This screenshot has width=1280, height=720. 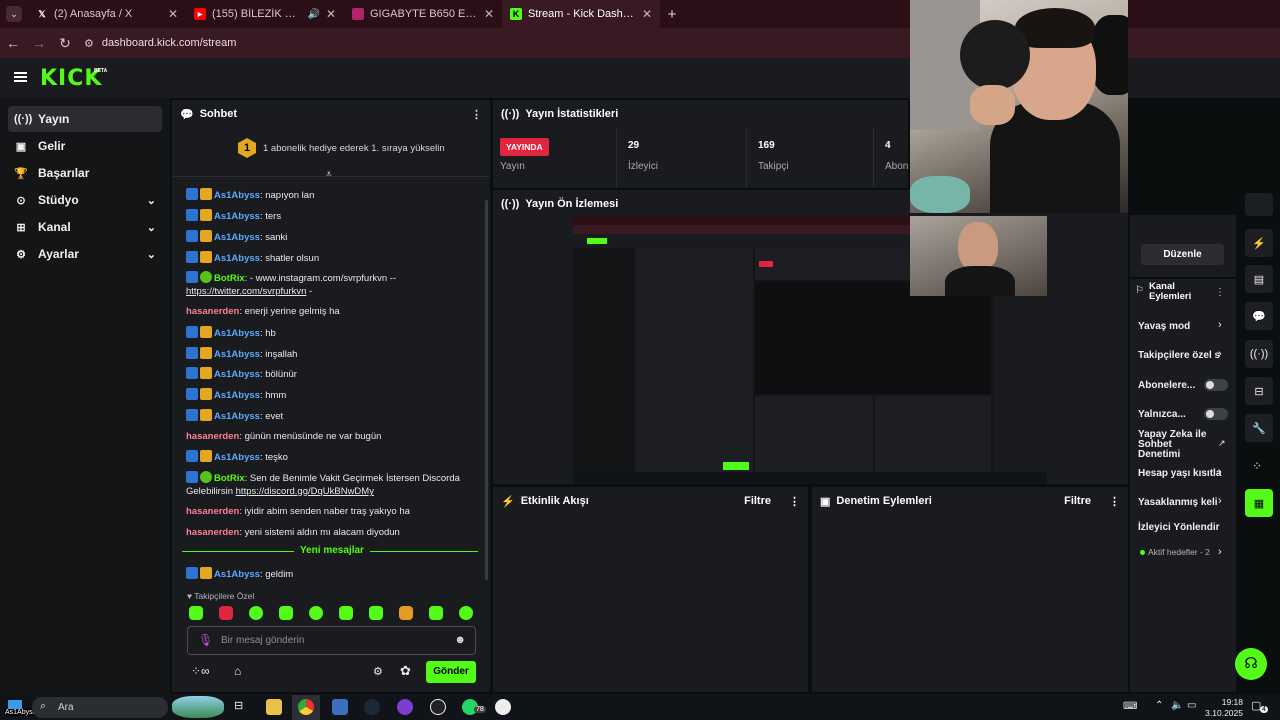 What do you see at coordinates (1216, 414) in the screenshot?
I see `emotes-only-toggle` at bounding box center [1216, 414].